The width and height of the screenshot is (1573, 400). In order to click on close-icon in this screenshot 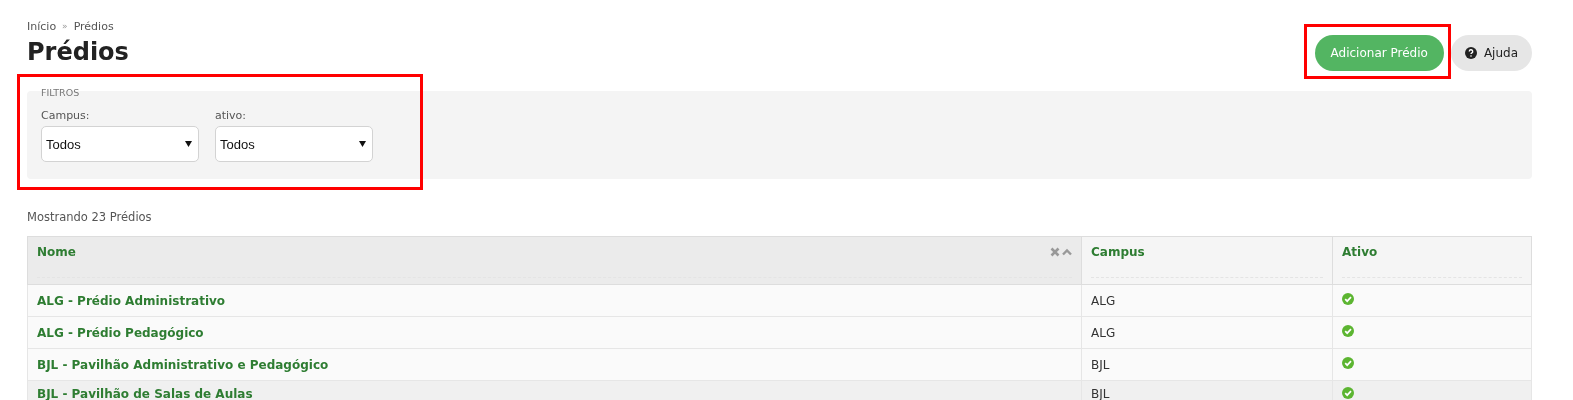, I will do `click(1055, 252)`.